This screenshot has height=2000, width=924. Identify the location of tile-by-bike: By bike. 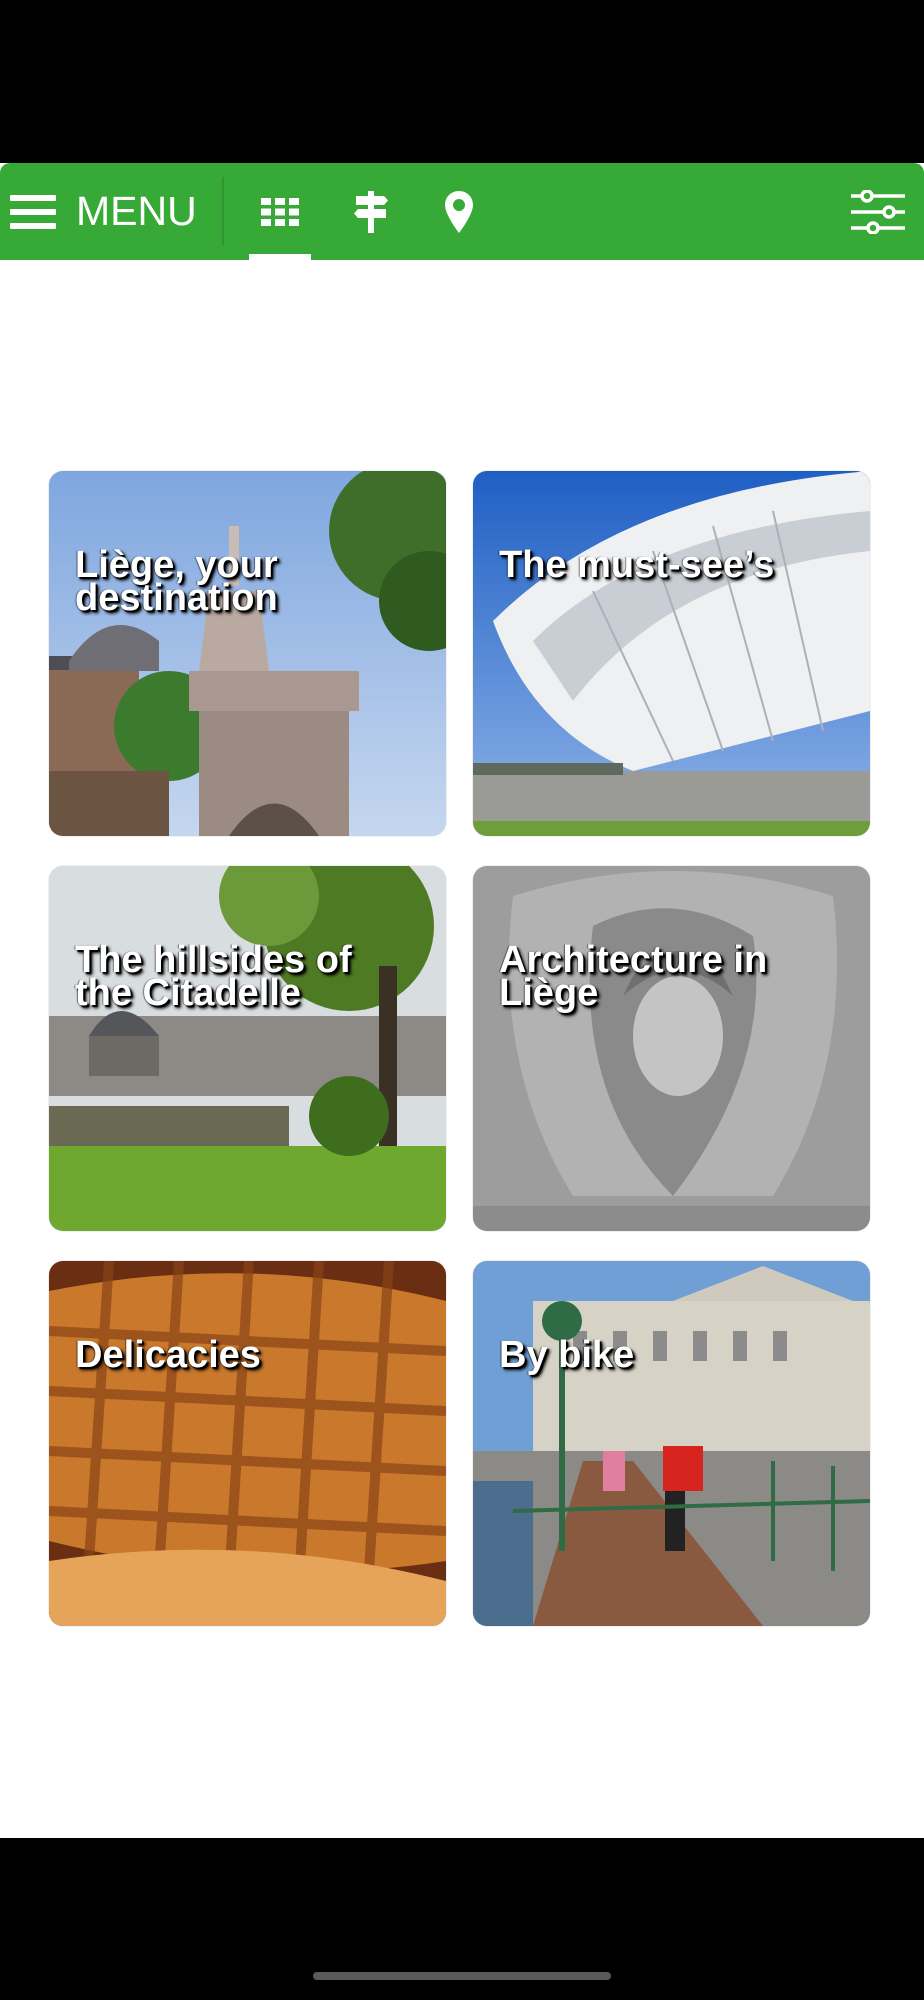
(671, 1443).